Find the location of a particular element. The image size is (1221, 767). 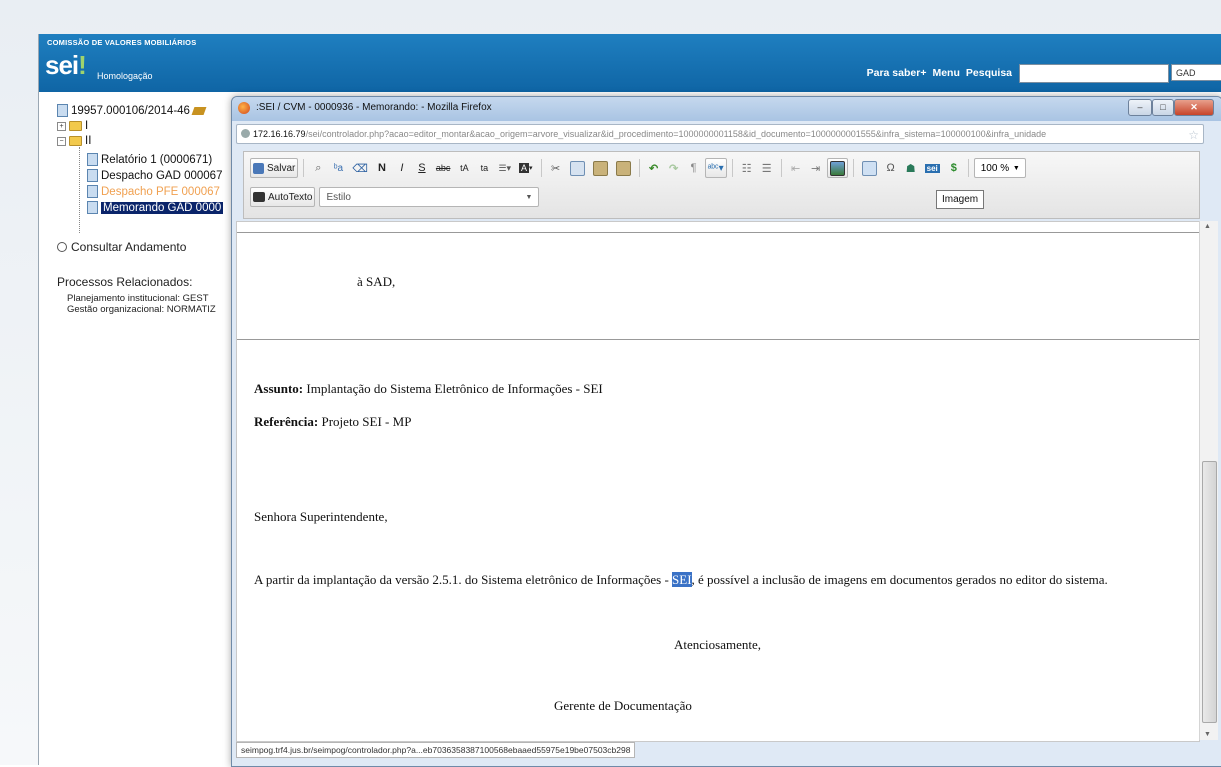

undo-button: ↶ is located at coordinates (654, 168).